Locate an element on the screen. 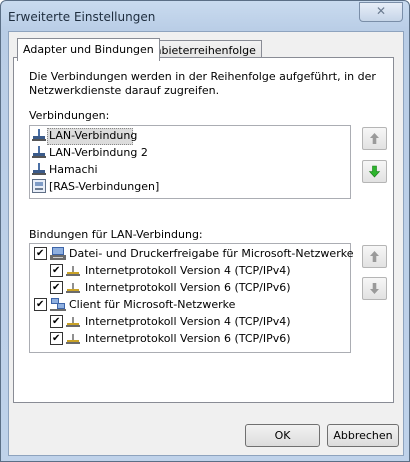 This screenshot has height=462, width=410. connections-label: Verbindungen: is located at coordinates (69, 115).